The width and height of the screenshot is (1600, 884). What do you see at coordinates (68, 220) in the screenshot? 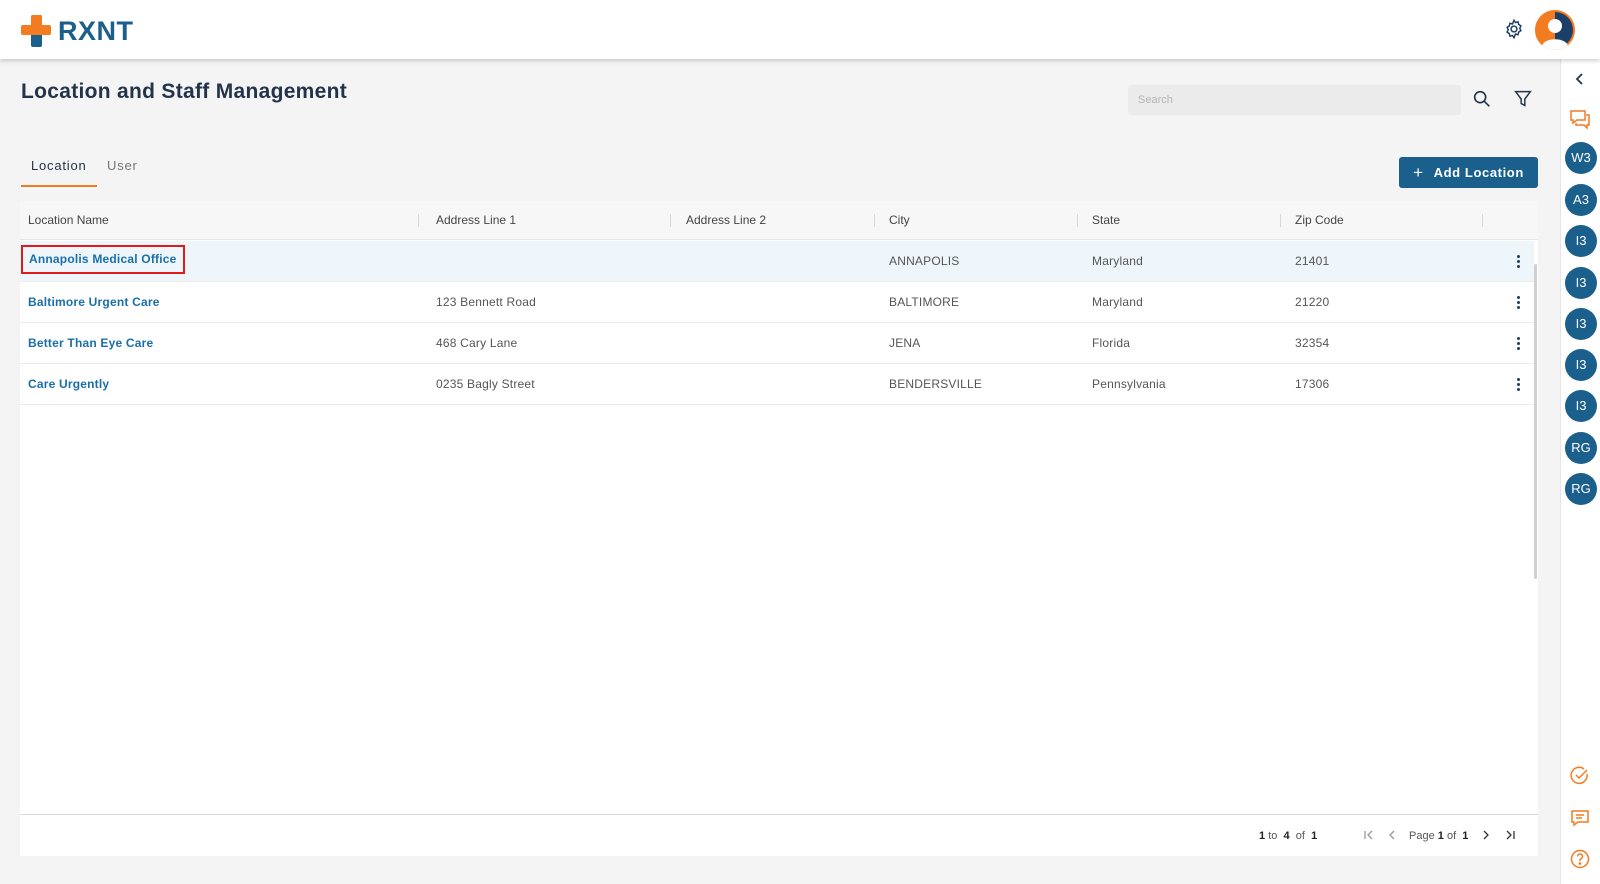
I see `column-header-location-name: Location Name` at bounding box center [68, 220].